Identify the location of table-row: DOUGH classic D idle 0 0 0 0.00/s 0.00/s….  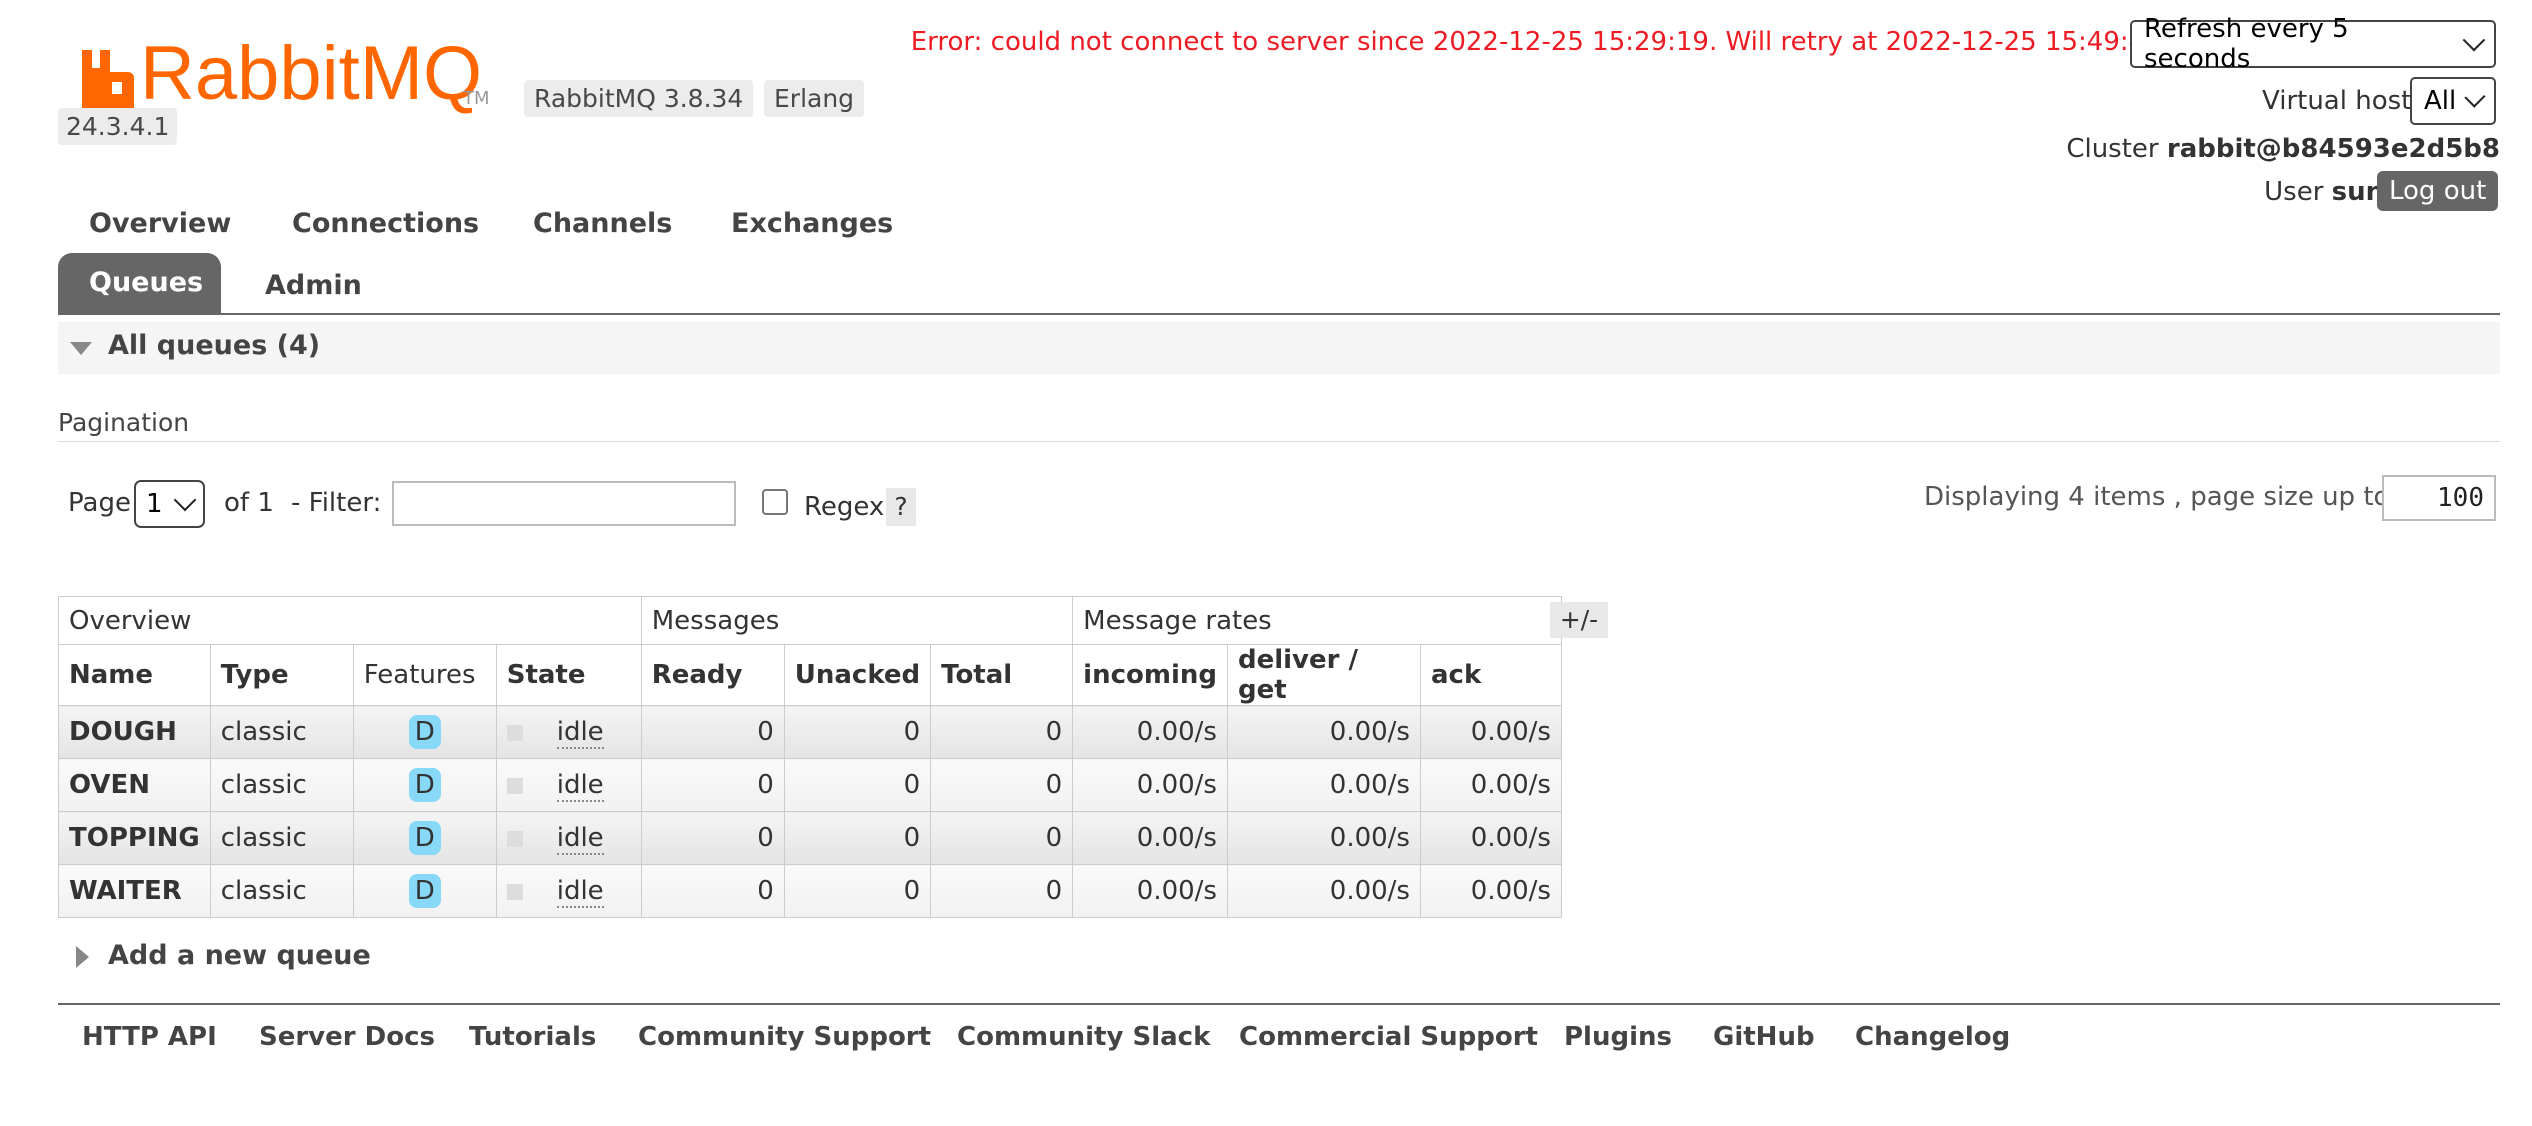
(810, 732).